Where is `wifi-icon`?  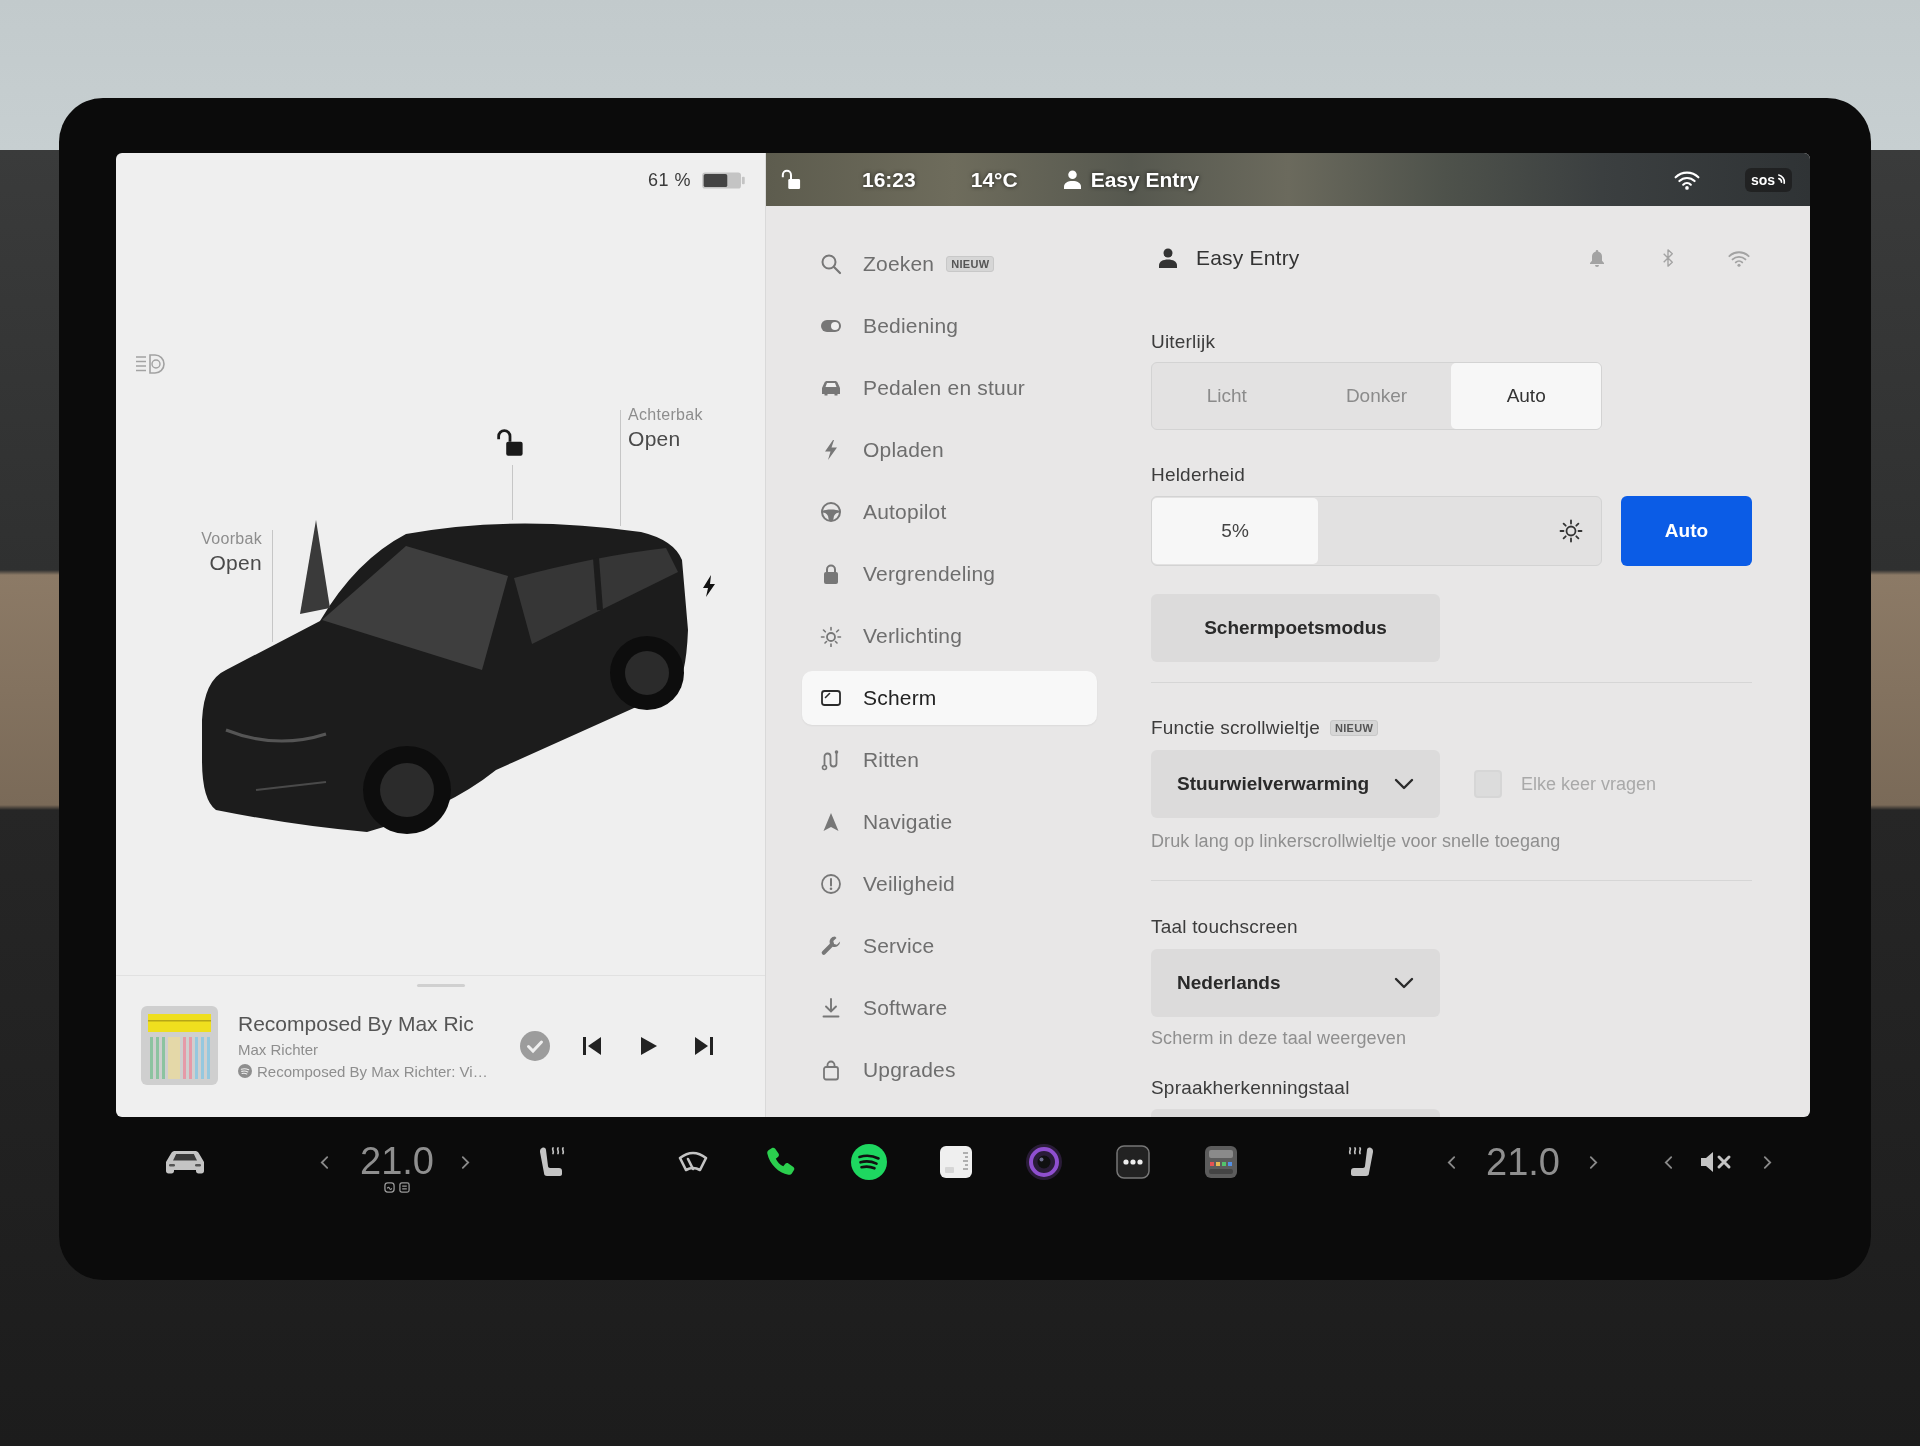
wifi-icon is located at coordinates (1686, 179).